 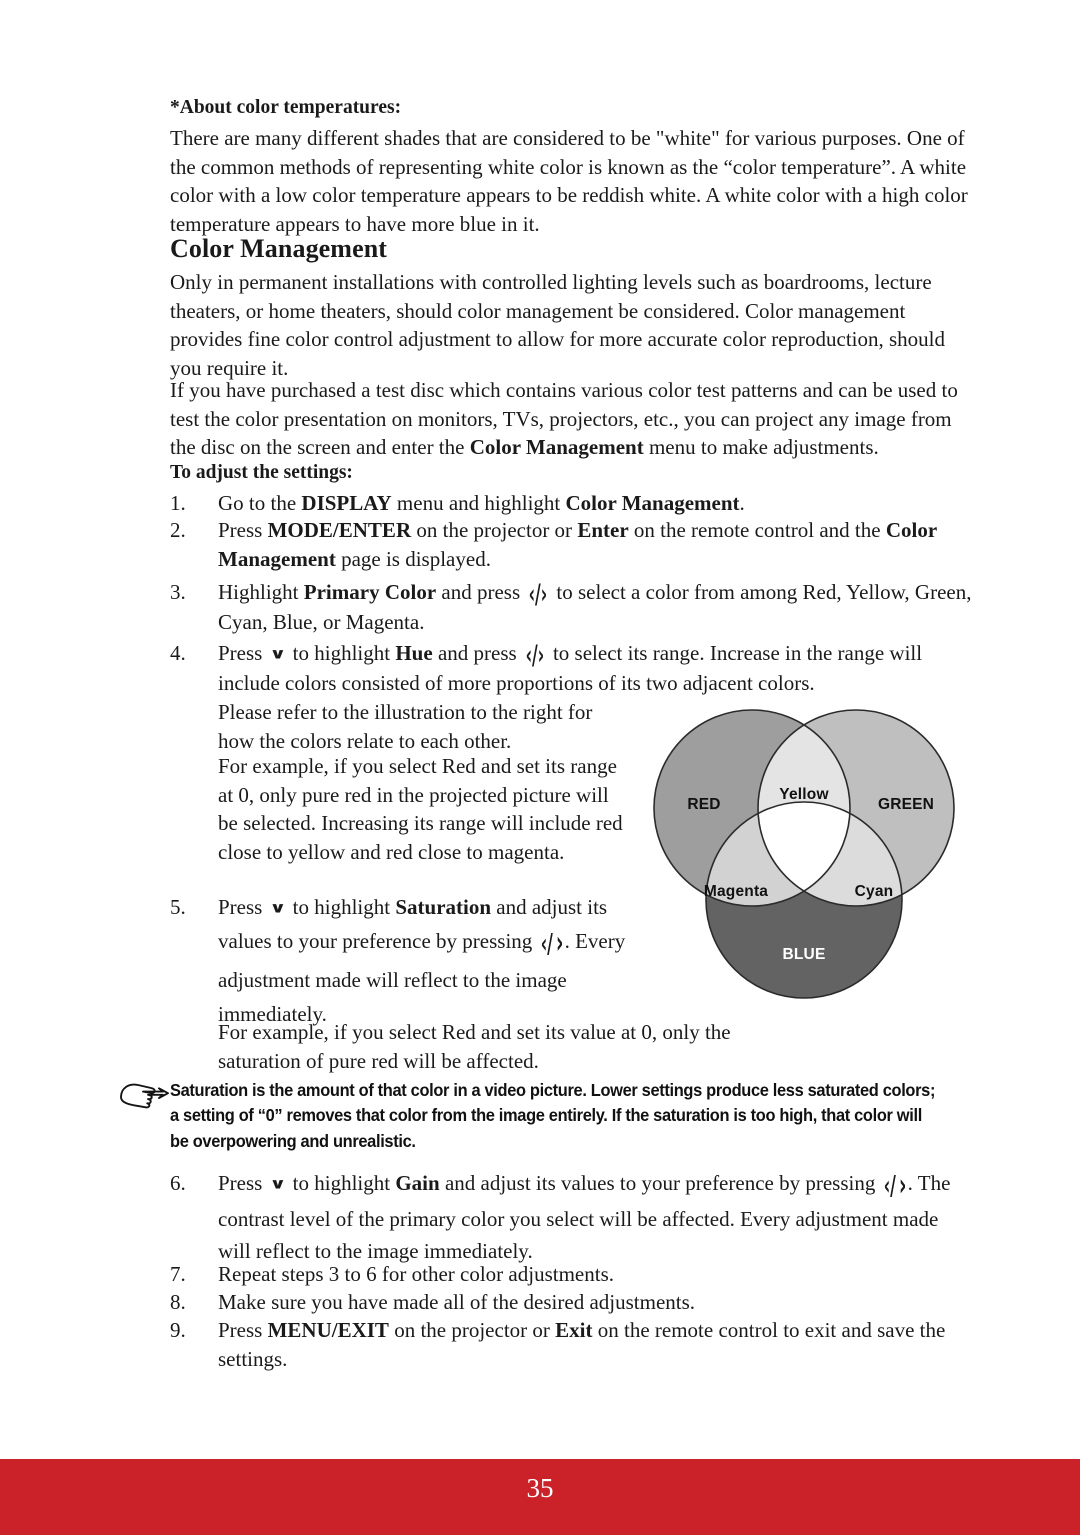 I want to click on adjust-settings-heading: To adjust the settings:, so click(x=261, y=472).